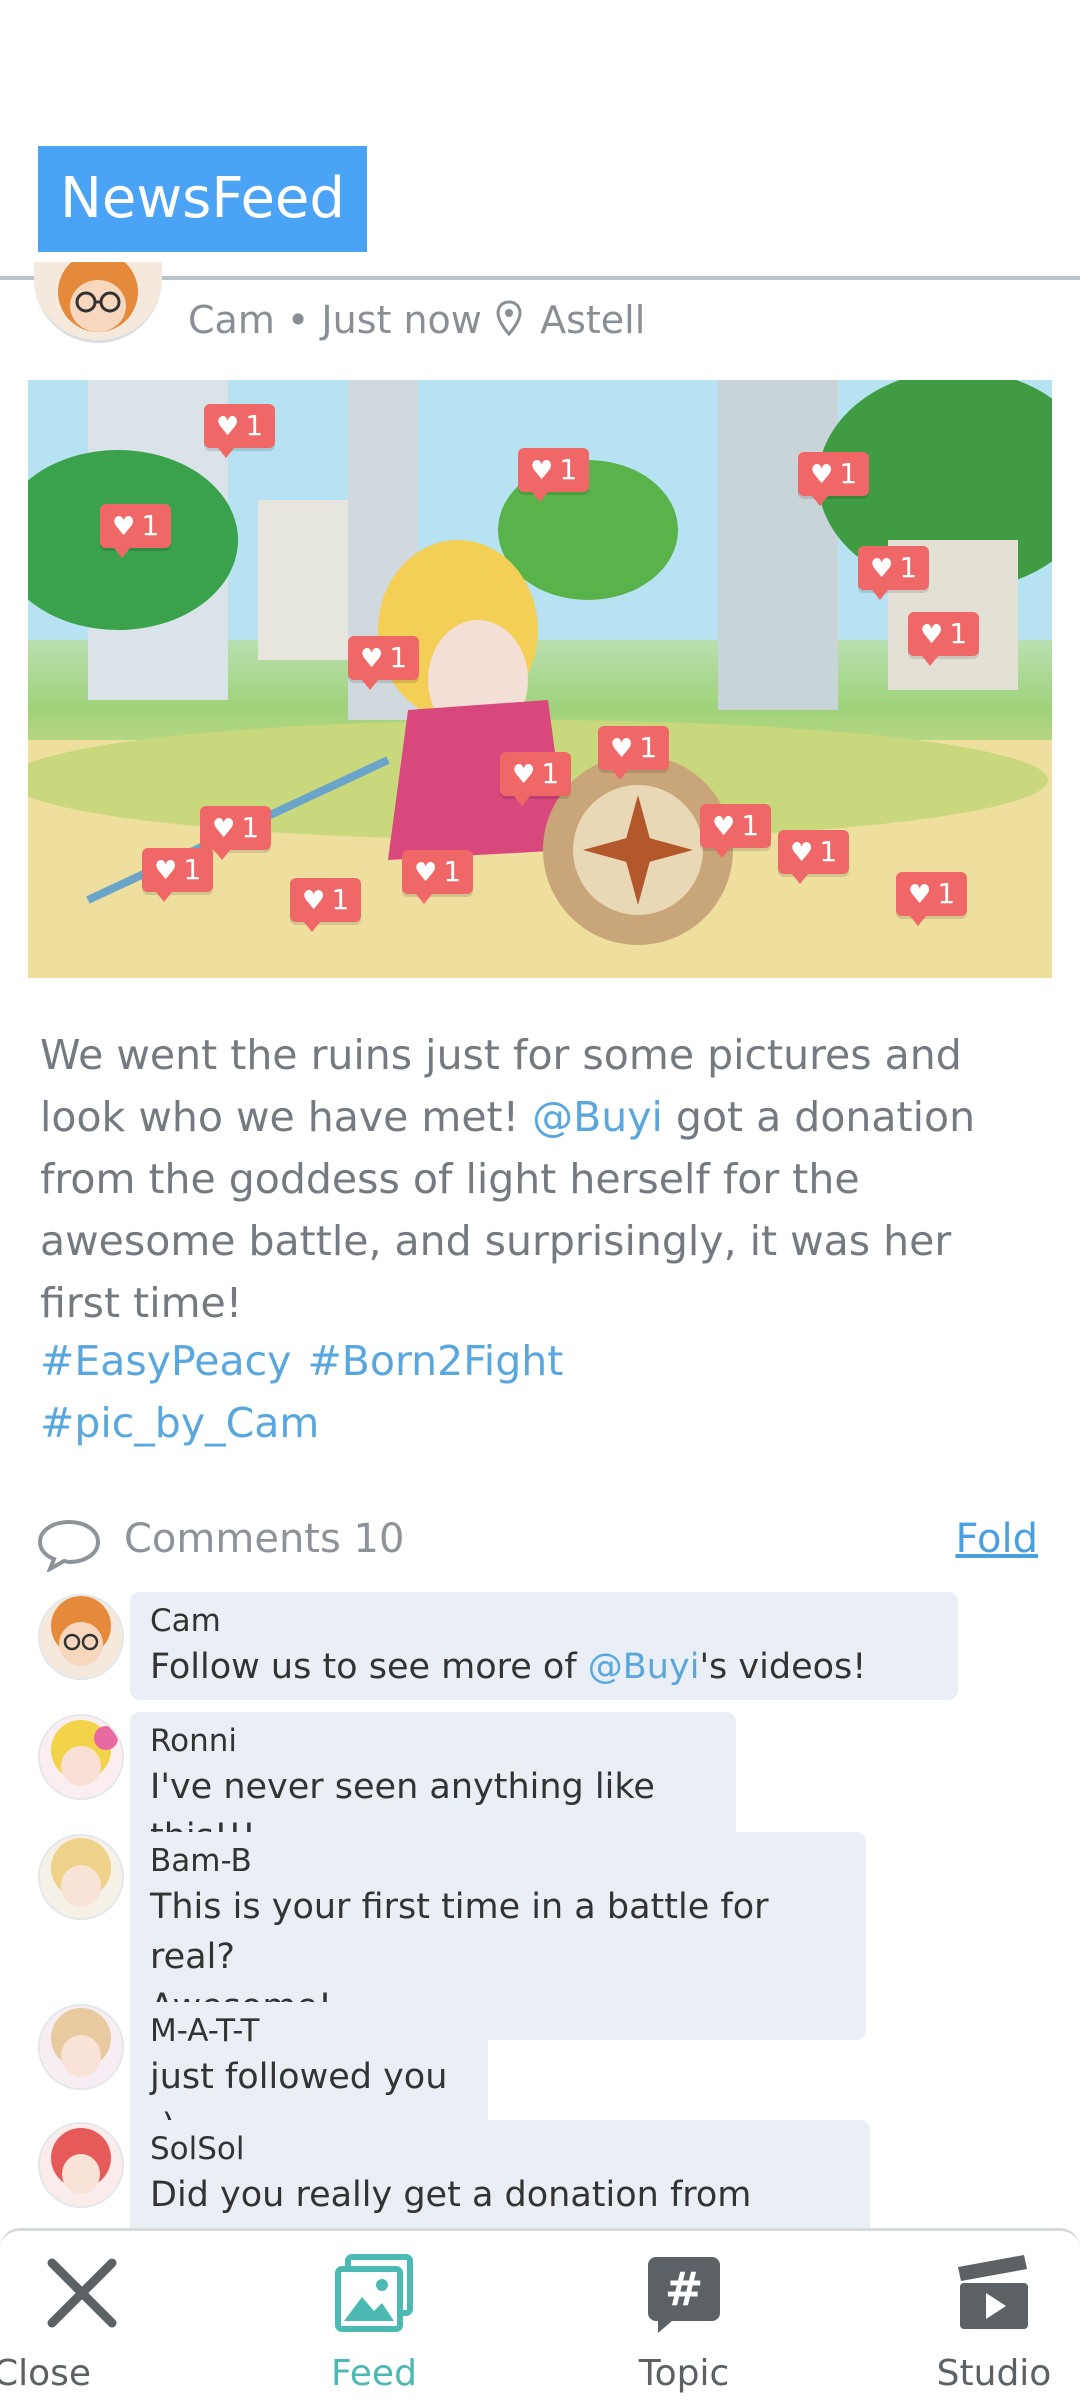  What do you see at coordinates (994, 2293) in the screenshot?
I see `clapperboard-icon` at bounding box center [994, 2293].